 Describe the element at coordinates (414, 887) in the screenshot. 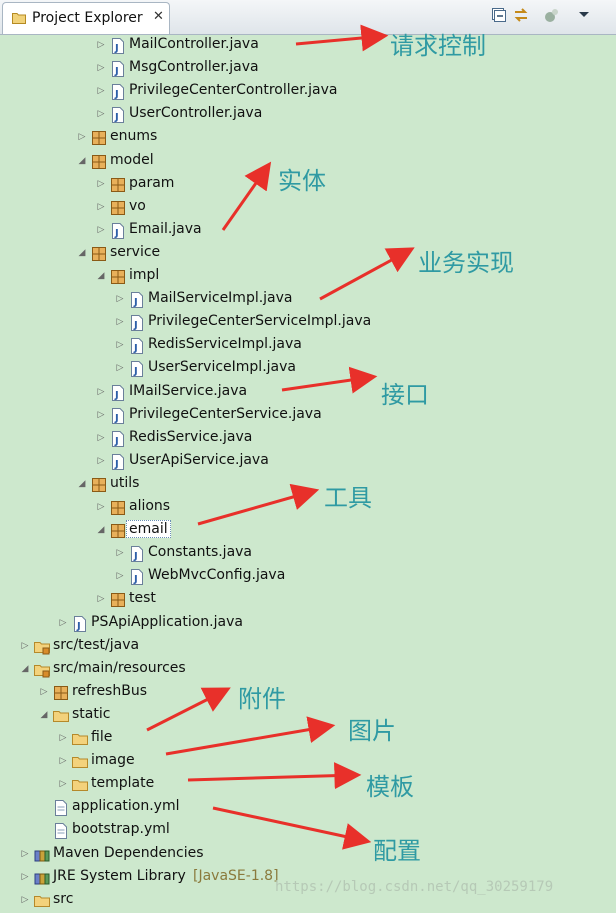

I see `watermark: https://blog.csdn.net/qq_30259179` at that location.